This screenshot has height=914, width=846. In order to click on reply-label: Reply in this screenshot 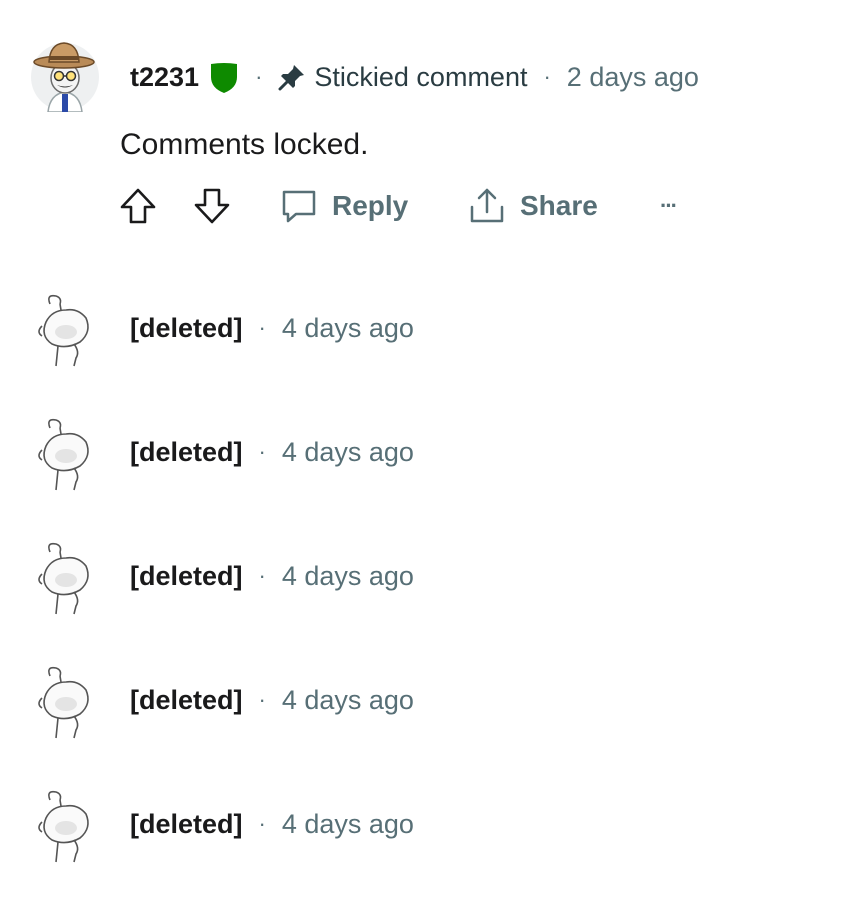, I will do `click(370, 205)`.